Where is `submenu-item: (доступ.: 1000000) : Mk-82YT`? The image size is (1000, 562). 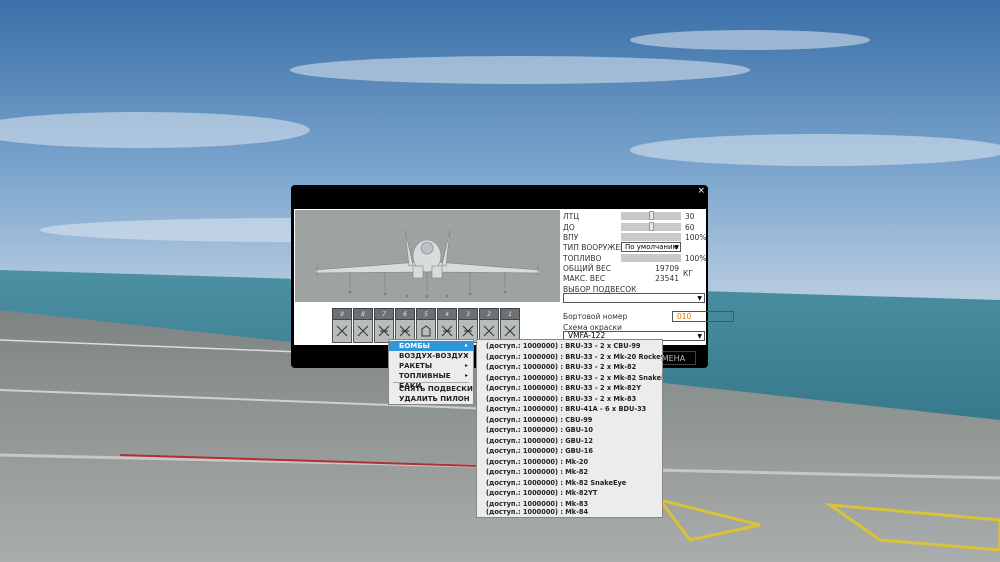
submenu-item: (доступ.: 1000000) : Mk-82YT is located at coordinates (569, 493).